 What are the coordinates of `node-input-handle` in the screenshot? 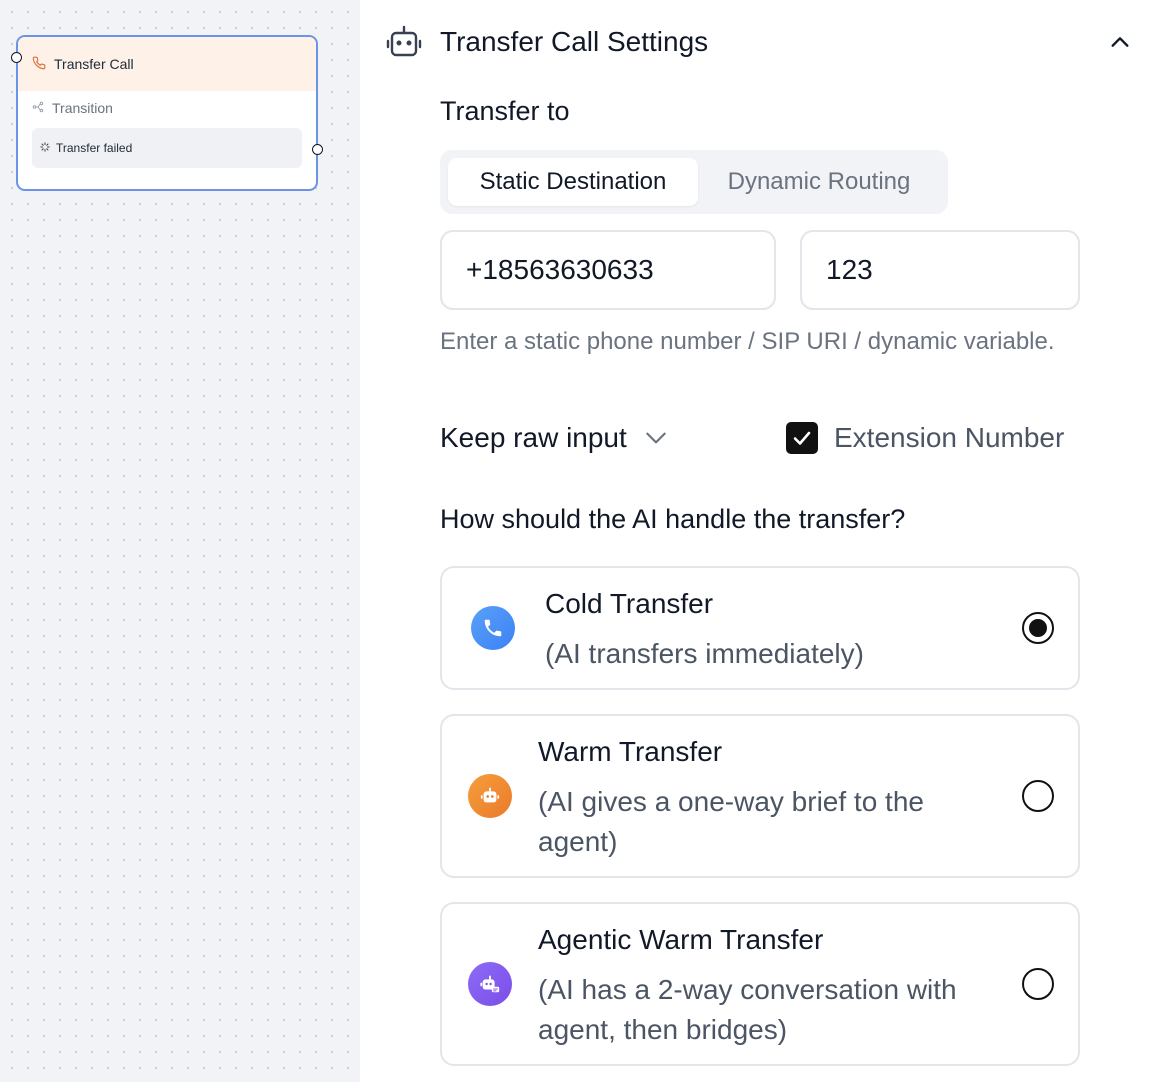 It's located at (16, 57).